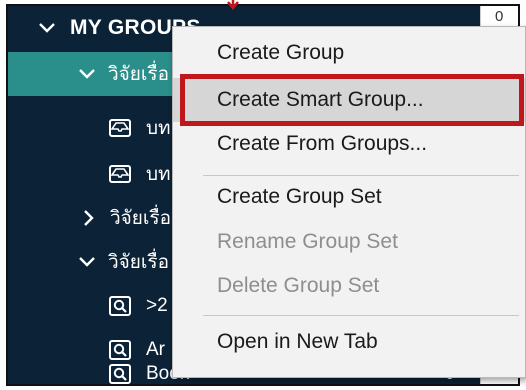 This screenshot has width=526, height=390. Describe the element at coordinates (361, 315) in the screenshot. I see `menu-separator` at that location.